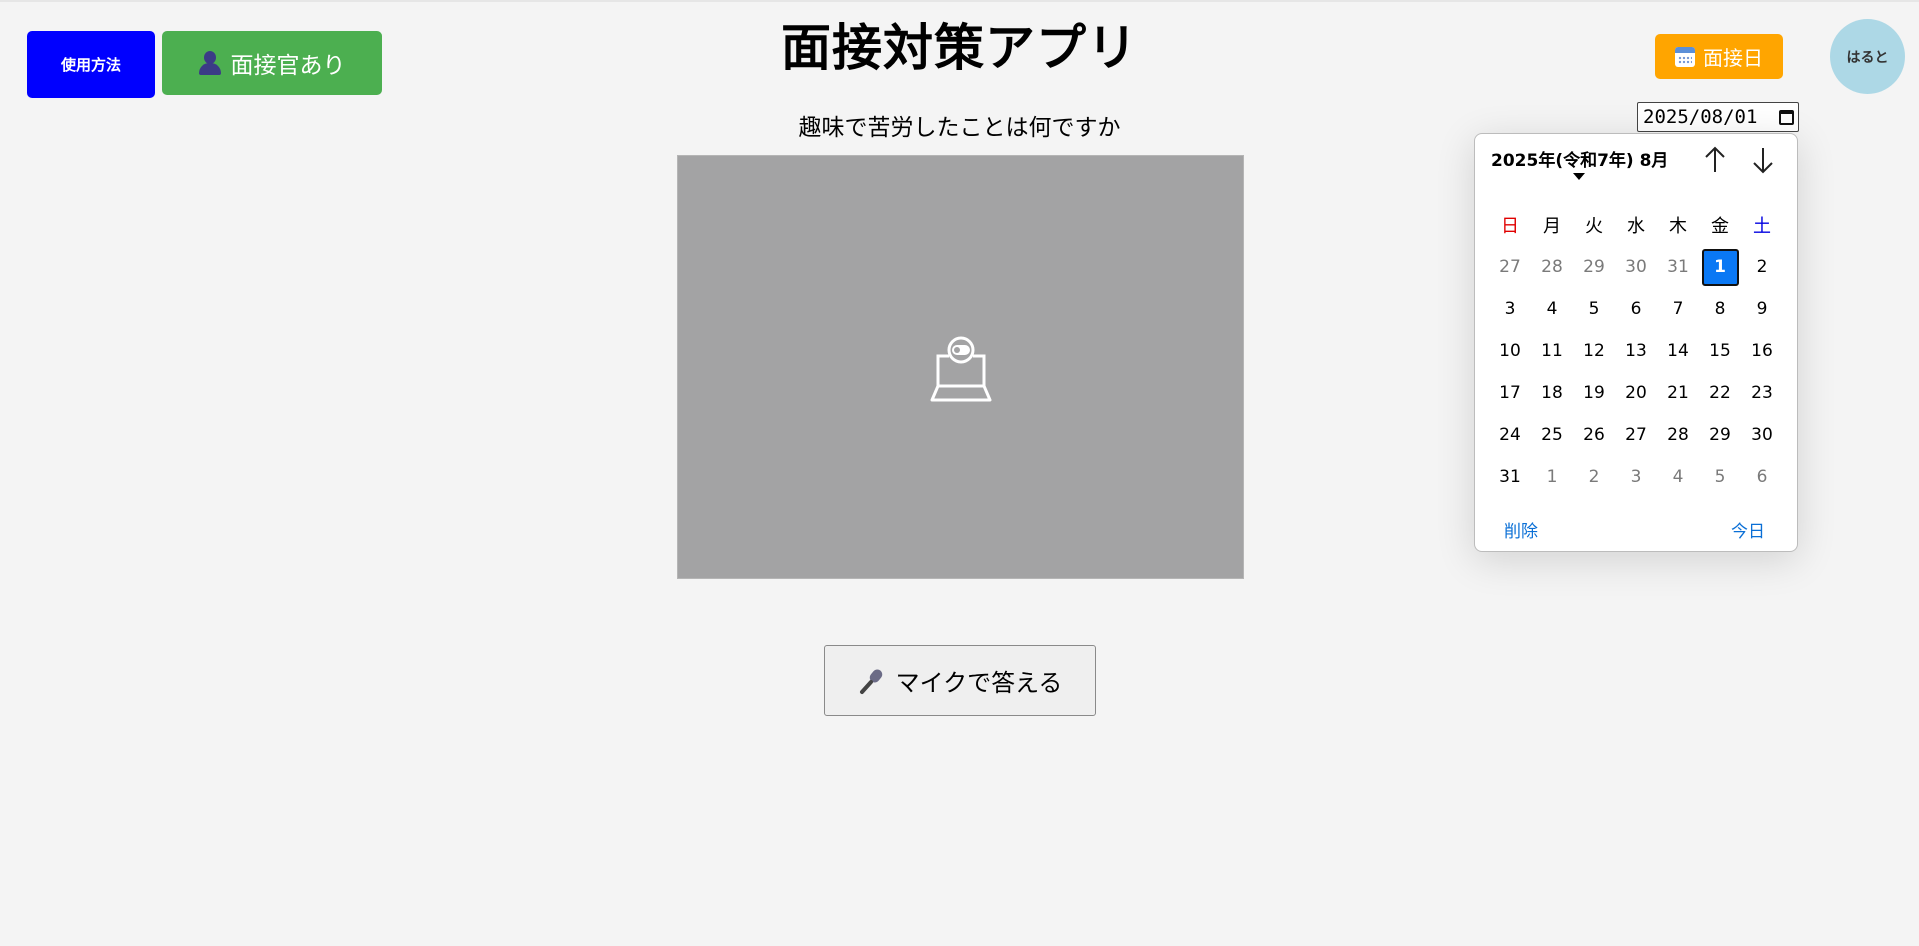 The width and height of the screenshot is (1919, 946). I want to click on calendar-day: 18, so click(1552, 393).